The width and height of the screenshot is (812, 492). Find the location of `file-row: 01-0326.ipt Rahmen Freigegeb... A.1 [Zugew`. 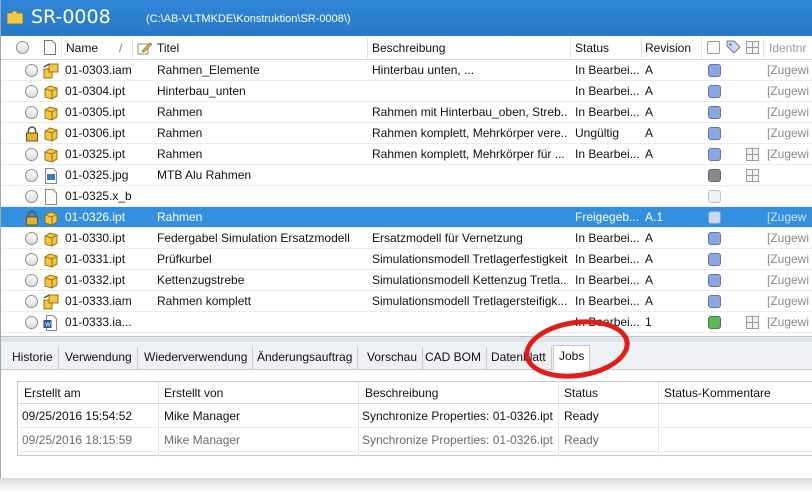

file-row: 01-0326.ipt Rahmen Freigegeb... A.1 [Zugew is located at coordinates (406, 217).